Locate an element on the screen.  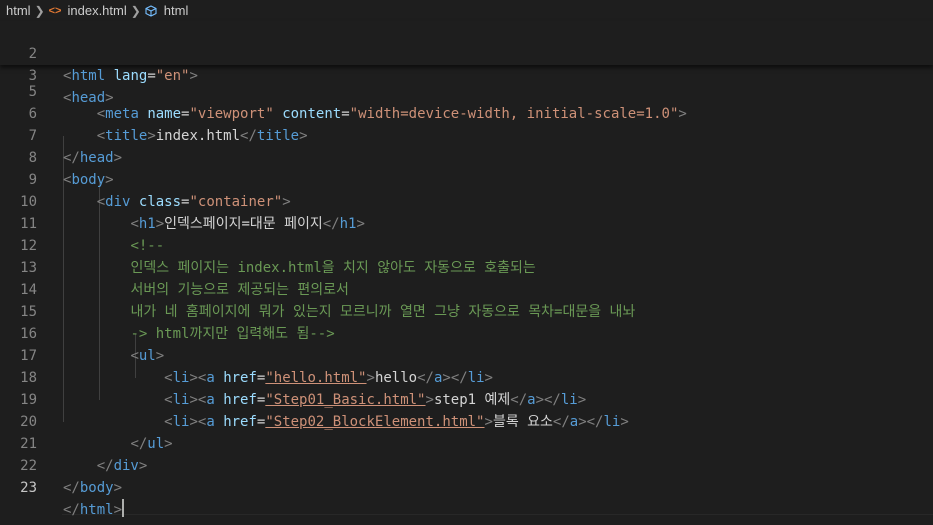
breadcrumb-file: index.html is located at coordinates (96, 10).